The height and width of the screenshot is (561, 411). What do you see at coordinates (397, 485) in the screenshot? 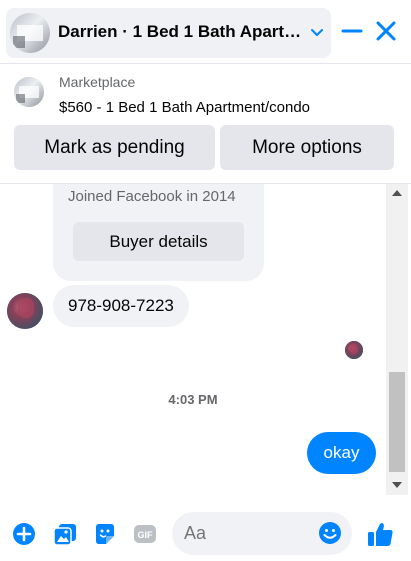
I see `scroll-down-arrow-icon` at bounding box center [397, 485].